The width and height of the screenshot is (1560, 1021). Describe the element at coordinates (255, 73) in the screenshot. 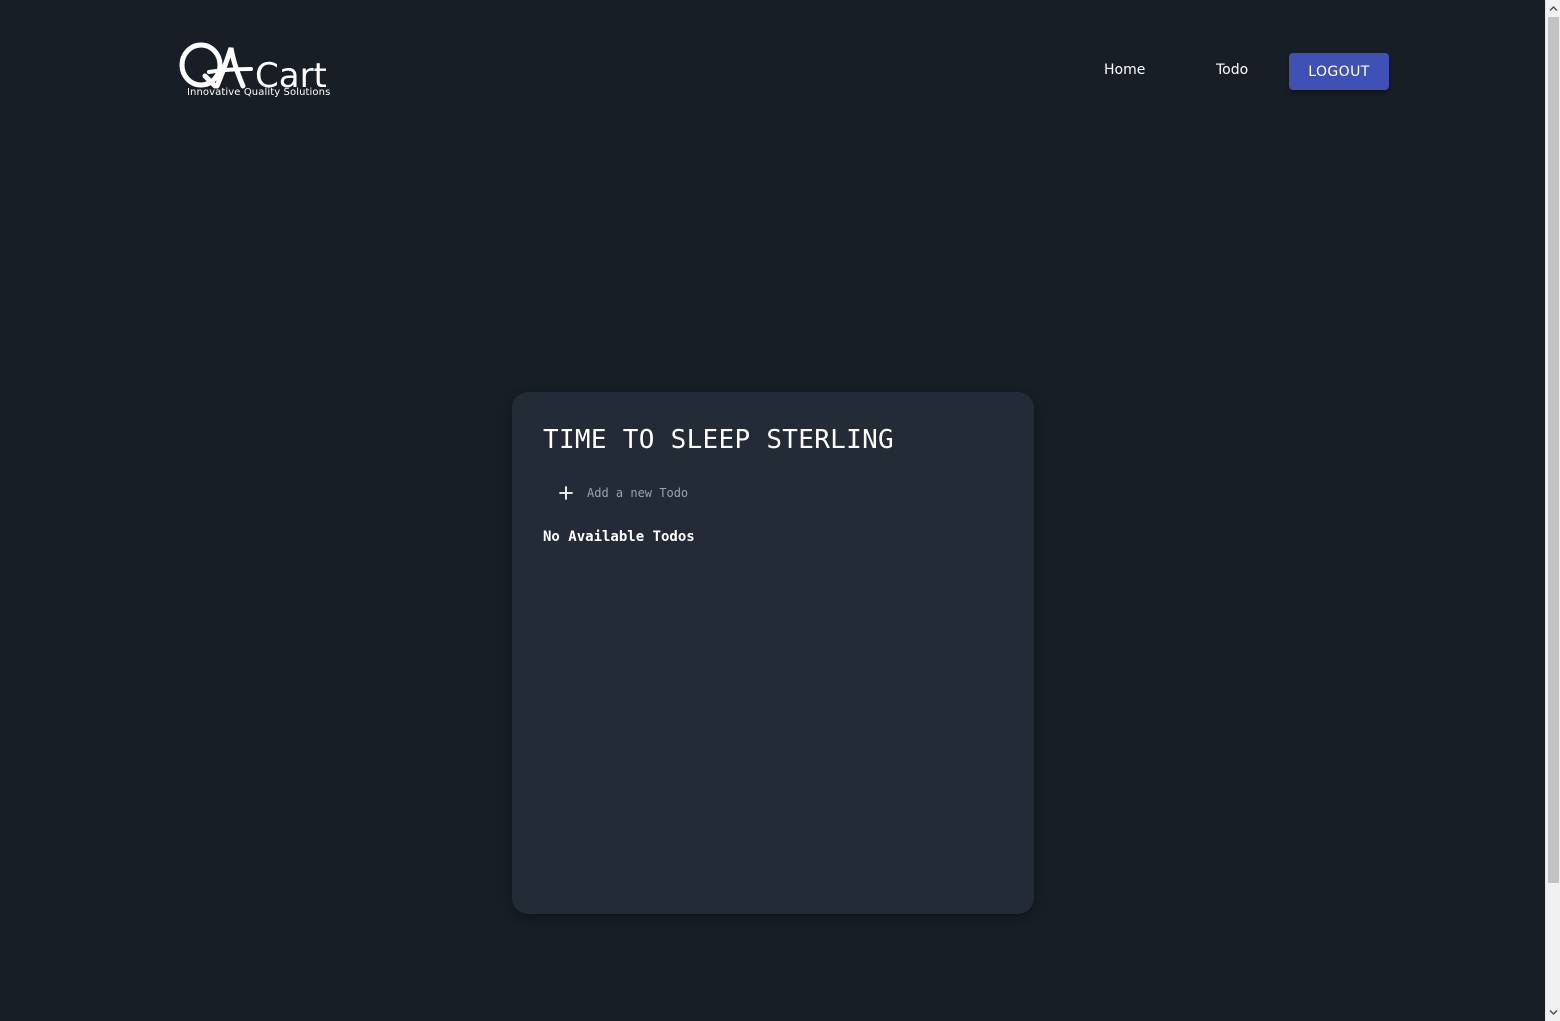

I see `qacart-logo: Cart Innovative Quality Solutions` at that location.